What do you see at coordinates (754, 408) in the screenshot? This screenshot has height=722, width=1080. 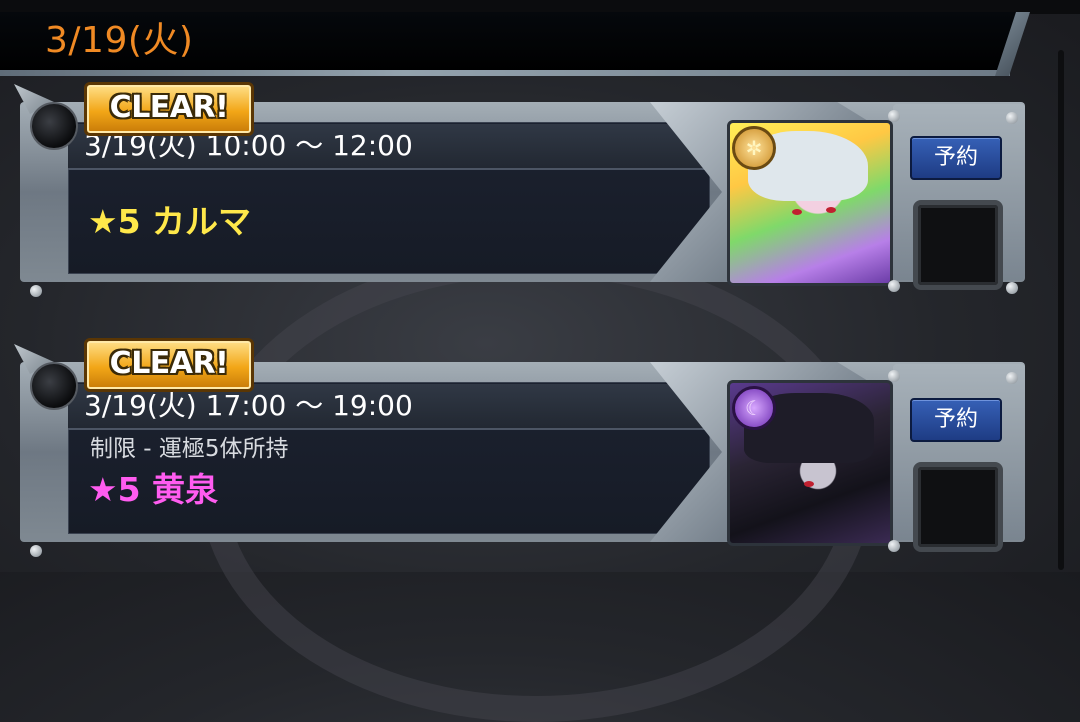 I see `dark-element-icon: ☾` at bounding box center [754, 408].